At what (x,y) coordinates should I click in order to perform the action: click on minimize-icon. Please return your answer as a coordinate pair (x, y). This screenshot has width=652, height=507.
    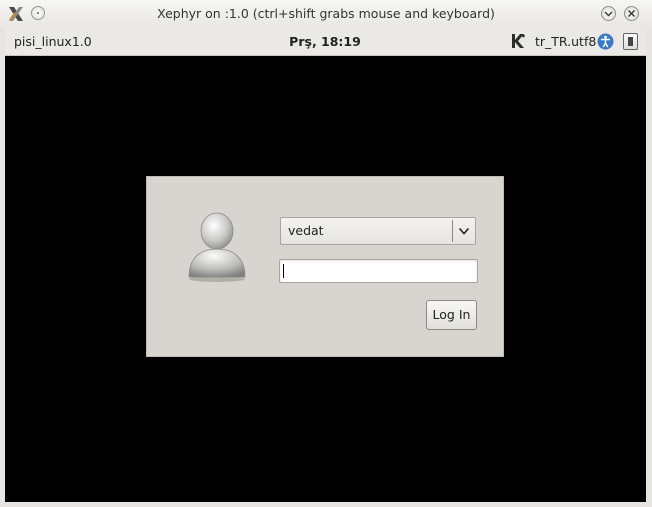
    Looking at the image, I should click on (608, 14).